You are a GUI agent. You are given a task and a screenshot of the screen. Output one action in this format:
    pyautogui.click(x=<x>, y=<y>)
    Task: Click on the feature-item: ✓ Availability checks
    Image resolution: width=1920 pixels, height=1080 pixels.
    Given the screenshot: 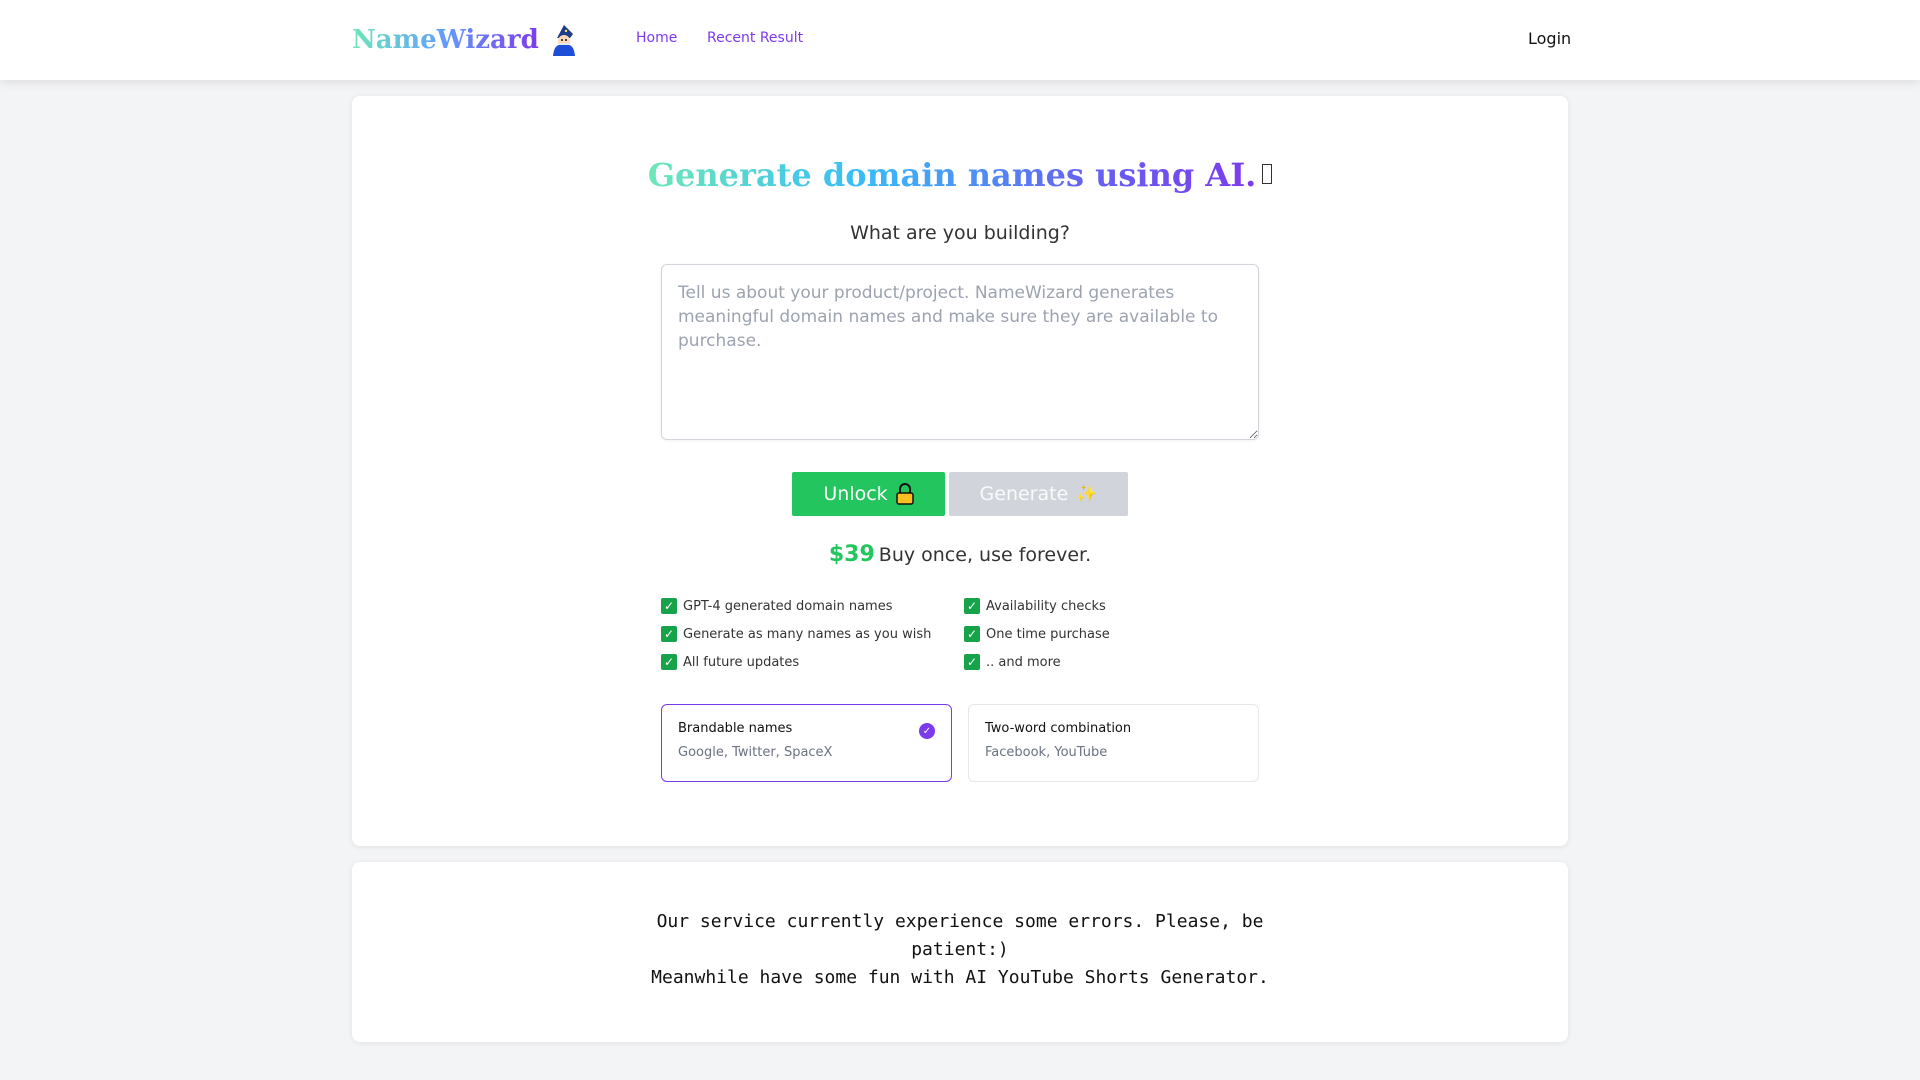 What is the action you would take?
    pyautogui.click(x=1035, y=606)
    